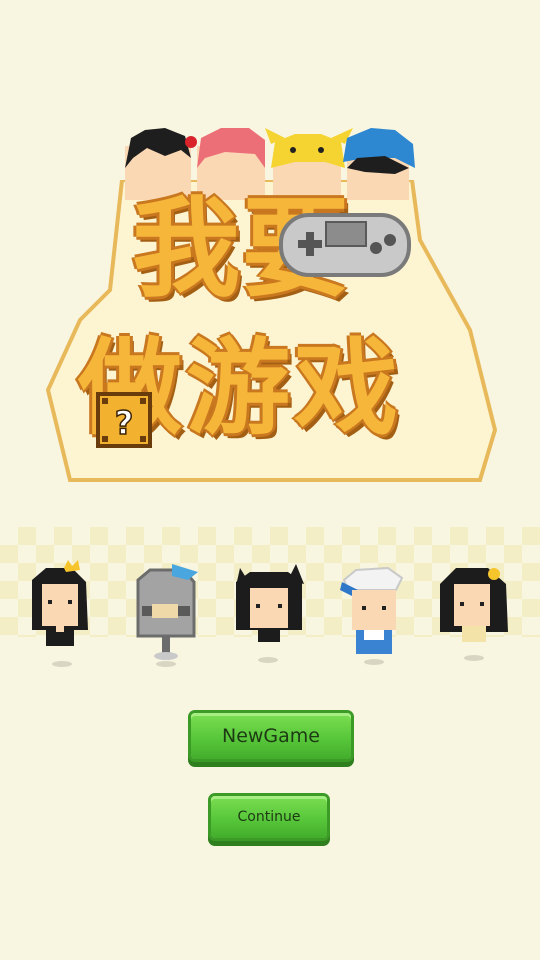  What do you see at coordinates (168, 615) in the screenshot?
I see `knight-helmet-icon` at bounding box center [168, 615].